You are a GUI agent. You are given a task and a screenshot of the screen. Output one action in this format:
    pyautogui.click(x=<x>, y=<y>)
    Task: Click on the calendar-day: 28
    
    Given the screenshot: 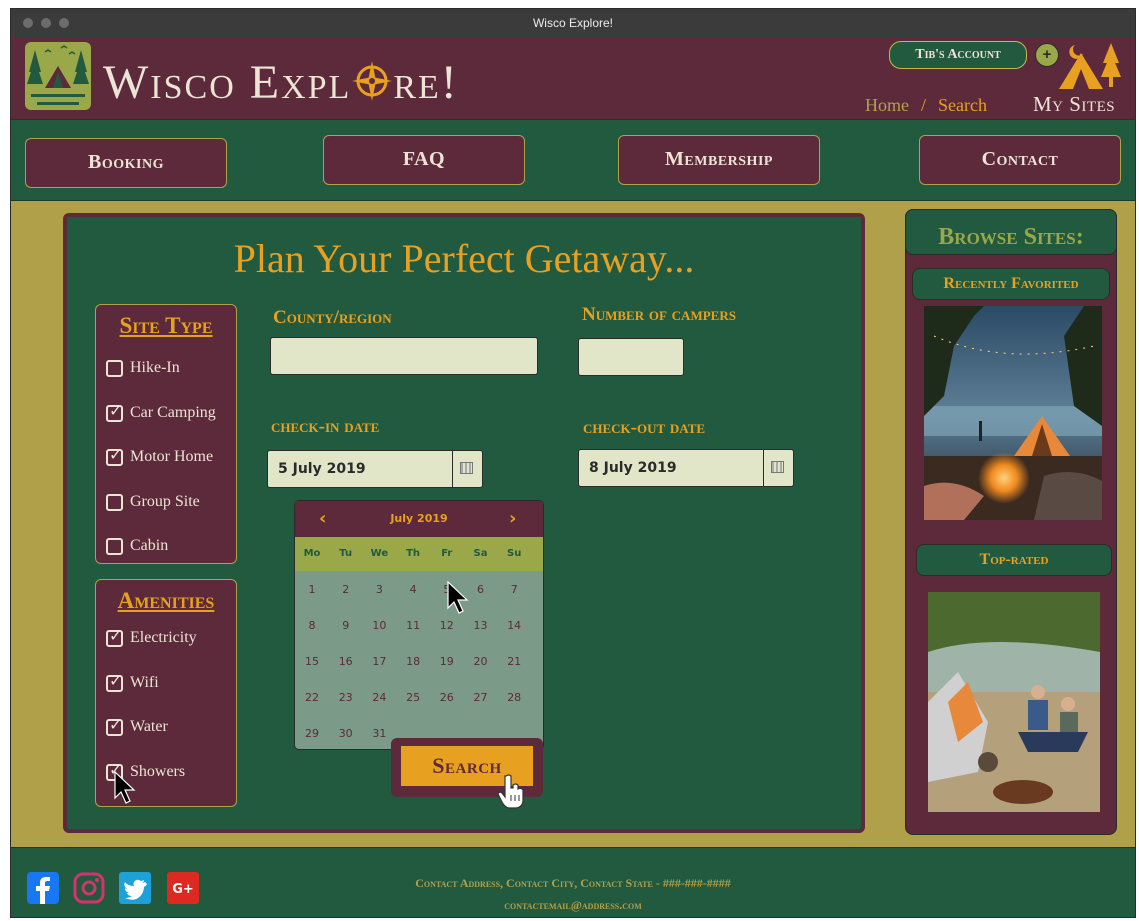 What is the action you would take?
    pyautogui.click(x=514, y=697)
    